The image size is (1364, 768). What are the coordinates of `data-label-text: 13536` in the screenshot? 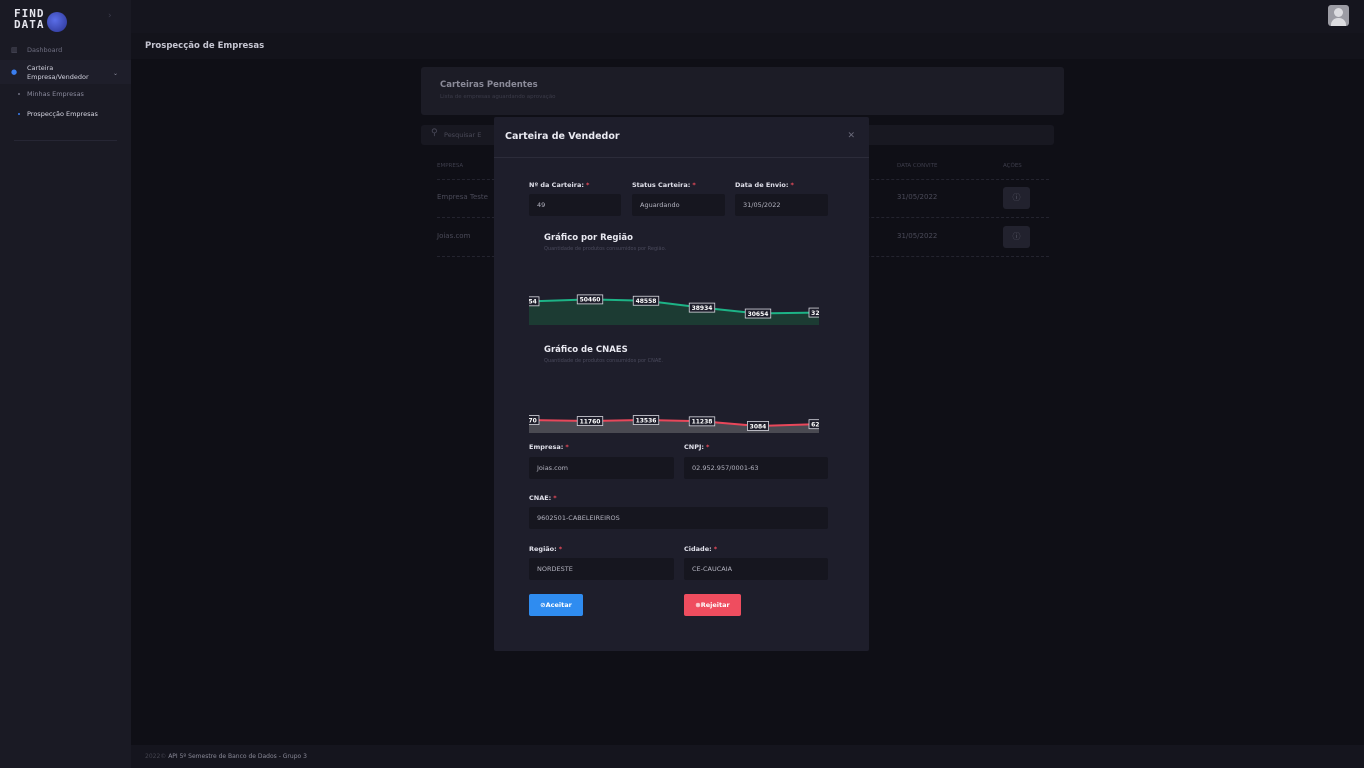 It's located at (646, 420).